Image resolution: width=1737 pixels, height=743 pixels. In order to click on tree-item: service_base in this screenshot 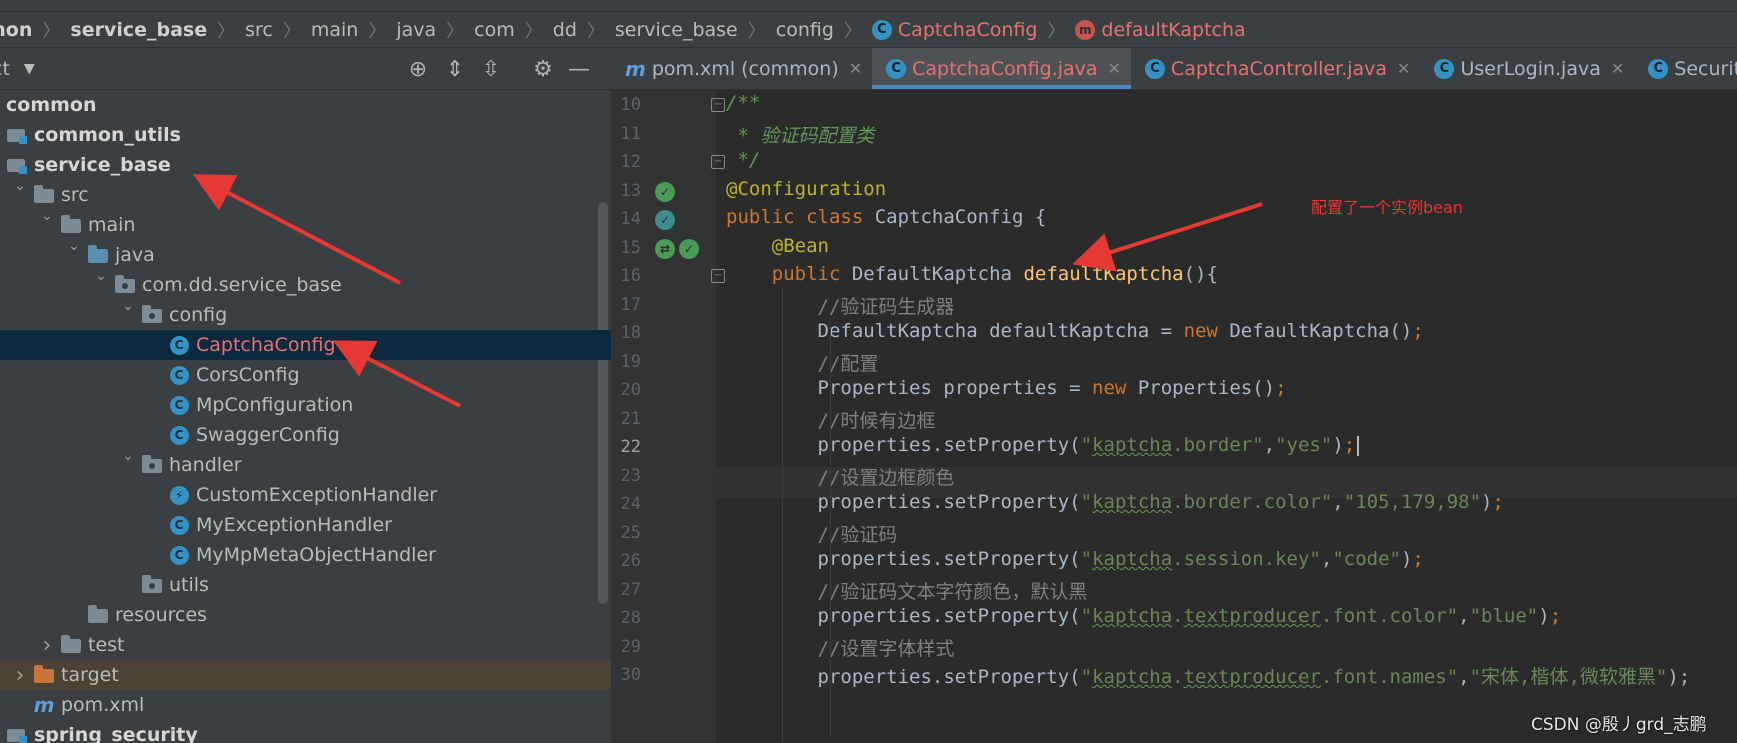, I will do `click(305, 165)`.